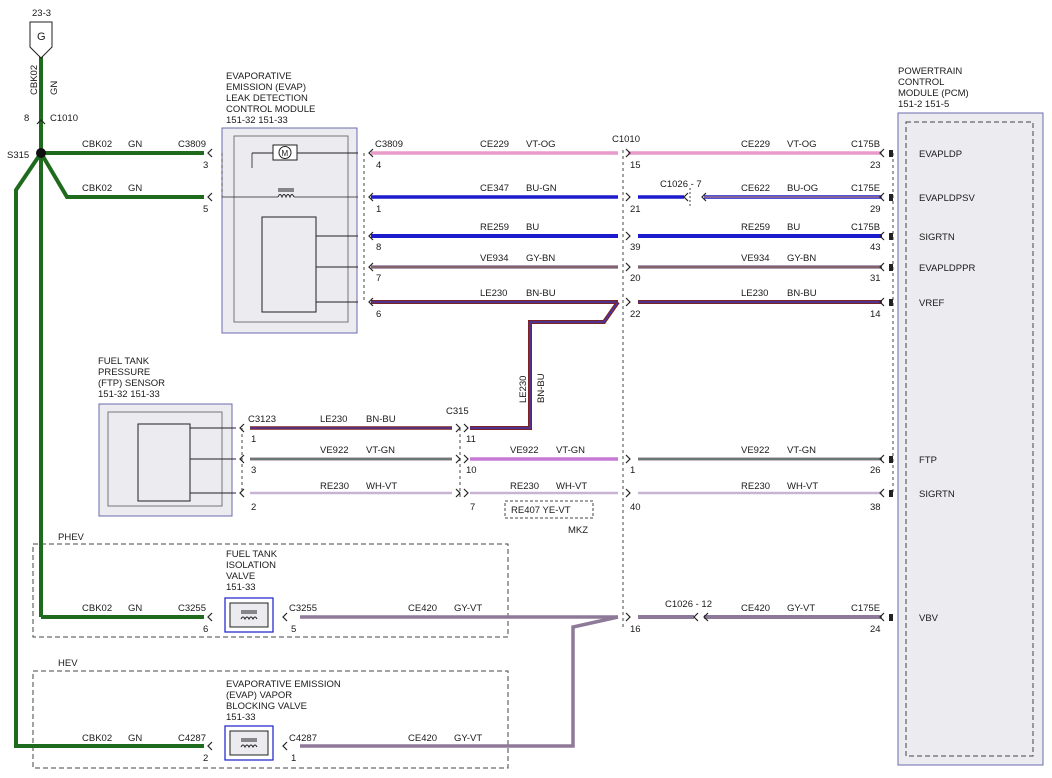 The width and height of the screenshot is (1052, 778). Describe the element at coordinates (802, 188) in the screenshot. I see `svg-text: BU-OG` at that location.